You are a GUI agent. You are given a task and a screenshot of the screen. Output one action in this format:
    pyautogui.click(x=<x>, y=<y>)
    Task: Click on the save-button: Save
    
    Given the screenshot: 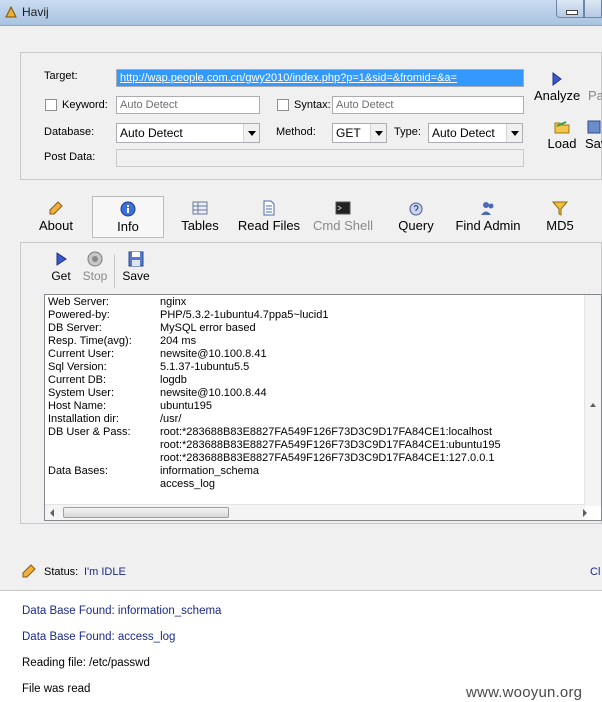 What is the action you would take?
    pyautogui.click(x=136, y=266)
    